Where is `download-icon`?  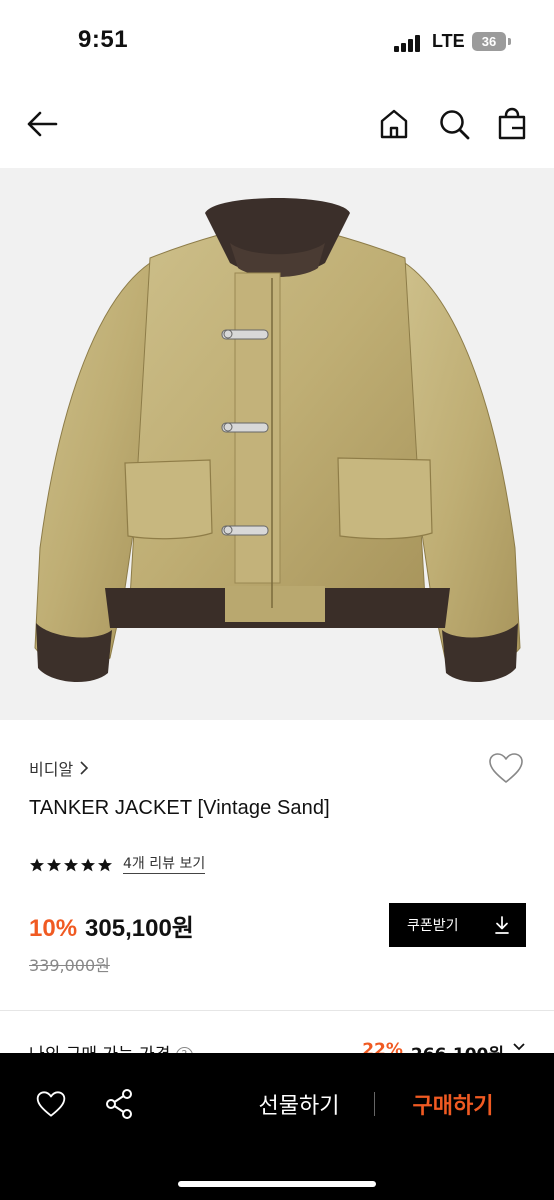 download-icon is located at coordinates (502, 925).